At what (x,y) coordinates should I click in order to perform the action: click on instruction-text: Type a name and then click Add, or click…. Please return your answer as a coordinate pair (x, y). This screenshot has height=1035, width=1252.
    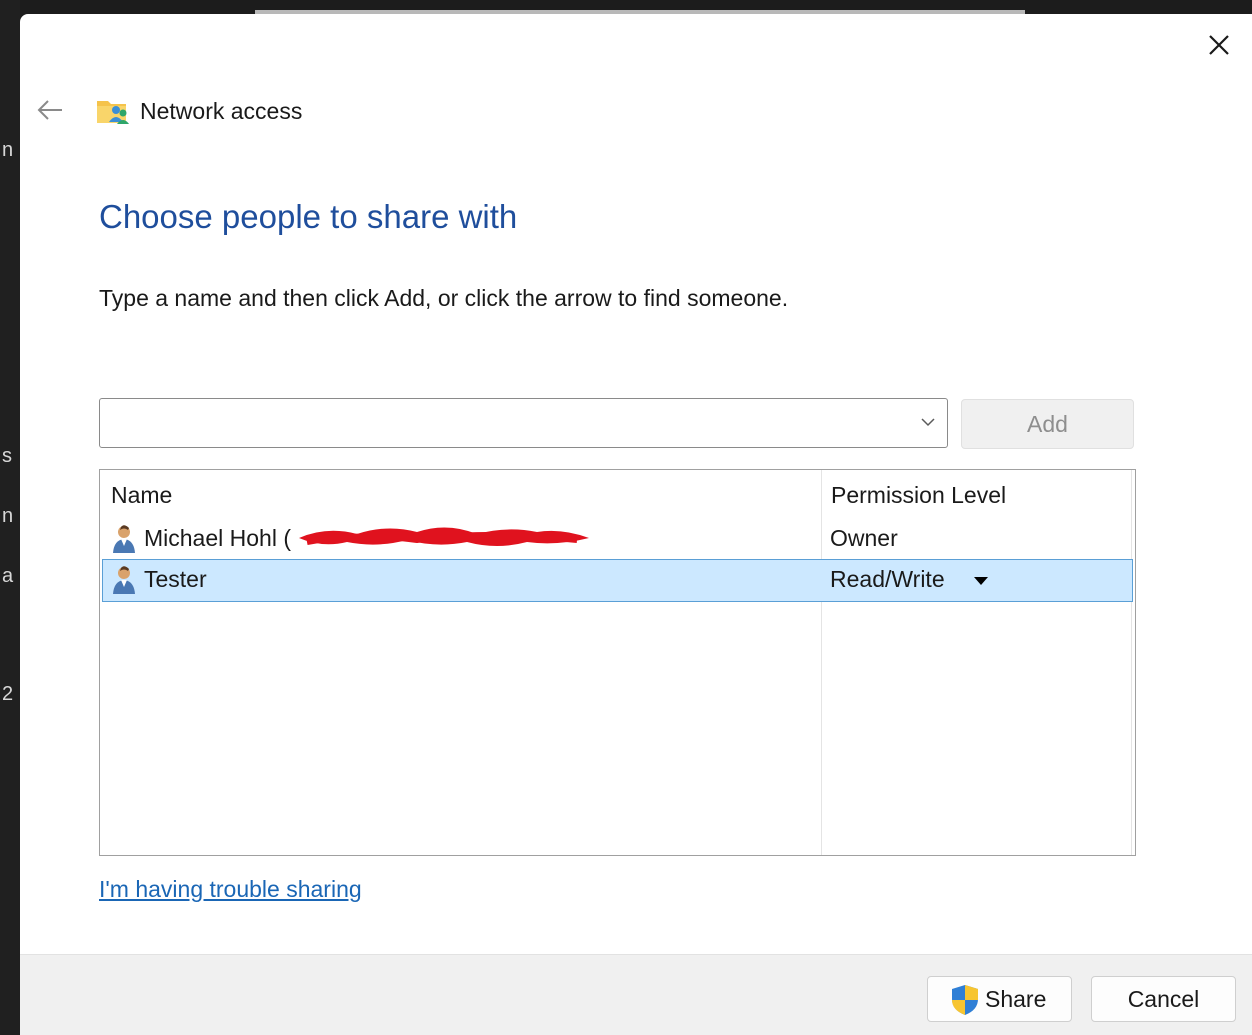
    Looking at the image, I should click on (444, 298).